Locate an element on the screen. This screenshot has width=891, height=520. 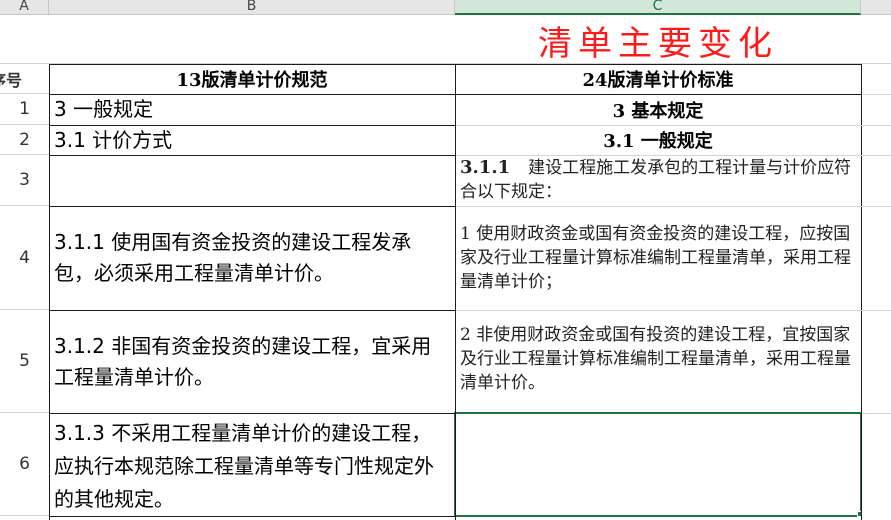
fill-handle is located at coordinates (860, 514).